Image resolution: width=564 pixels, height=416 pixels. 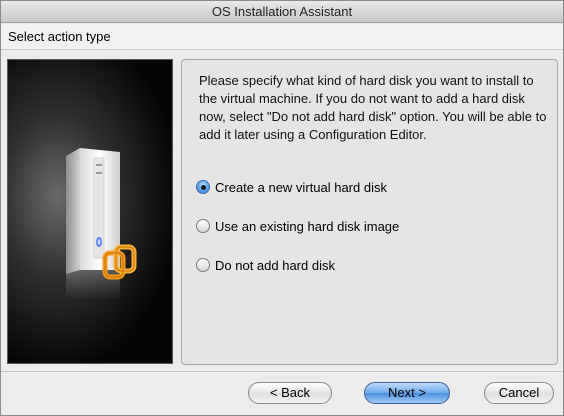 What do you see at coordinates (290, 393) in the screenshot?
I see `back-button: < Back` at bounding box center [290, 393].